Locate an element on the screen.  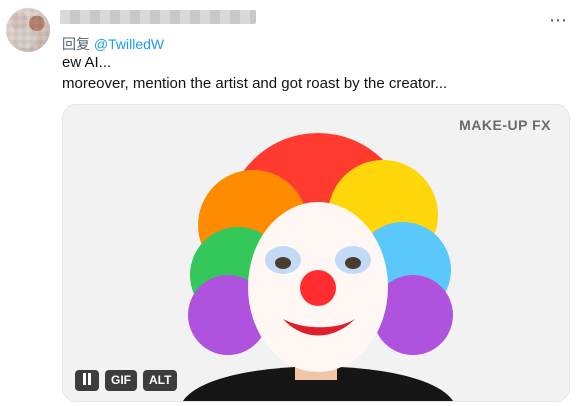
reply-mention-link: @TwilledW is located at coordinates (129, 44).